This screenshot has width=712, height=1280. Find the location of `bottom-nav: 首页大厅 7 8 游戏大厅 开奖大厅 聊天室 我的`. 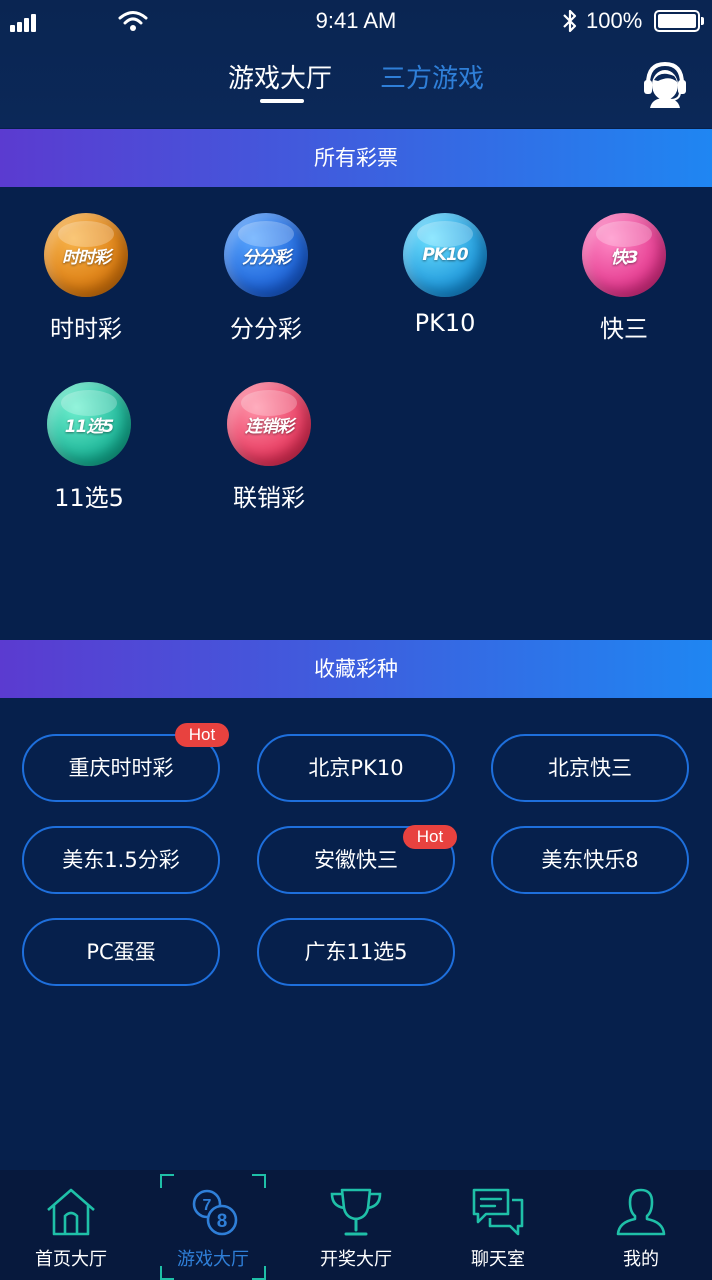

bottom-nav: 首页大厅 7 8 游戏大厅 开奖大厅 聊天室 我的 is located at coordinates (356, 1225).